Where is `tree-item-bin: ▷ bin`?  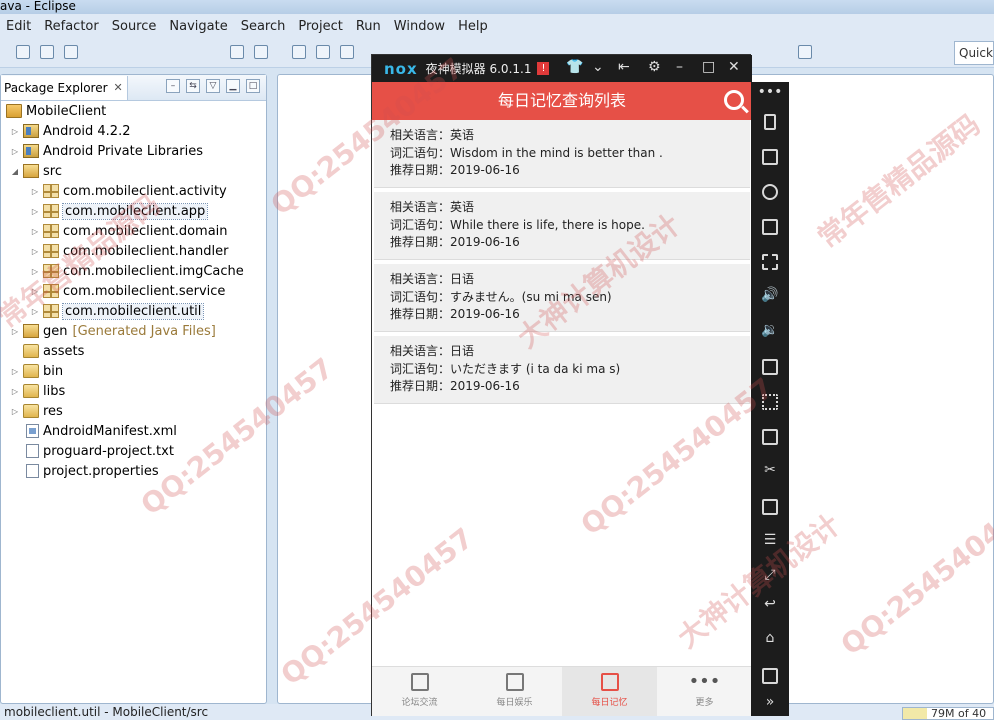 tree-item-bin: ▷ bin is located at coordinates (36, 371).